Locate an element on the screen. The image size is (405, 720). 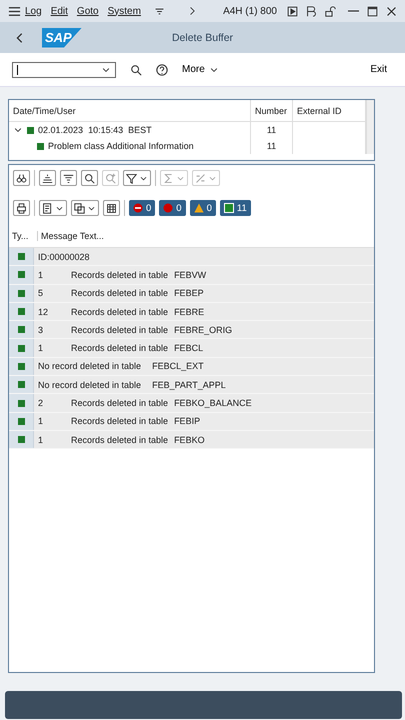
menu-item: Goto is located at coordinates (87, 11).